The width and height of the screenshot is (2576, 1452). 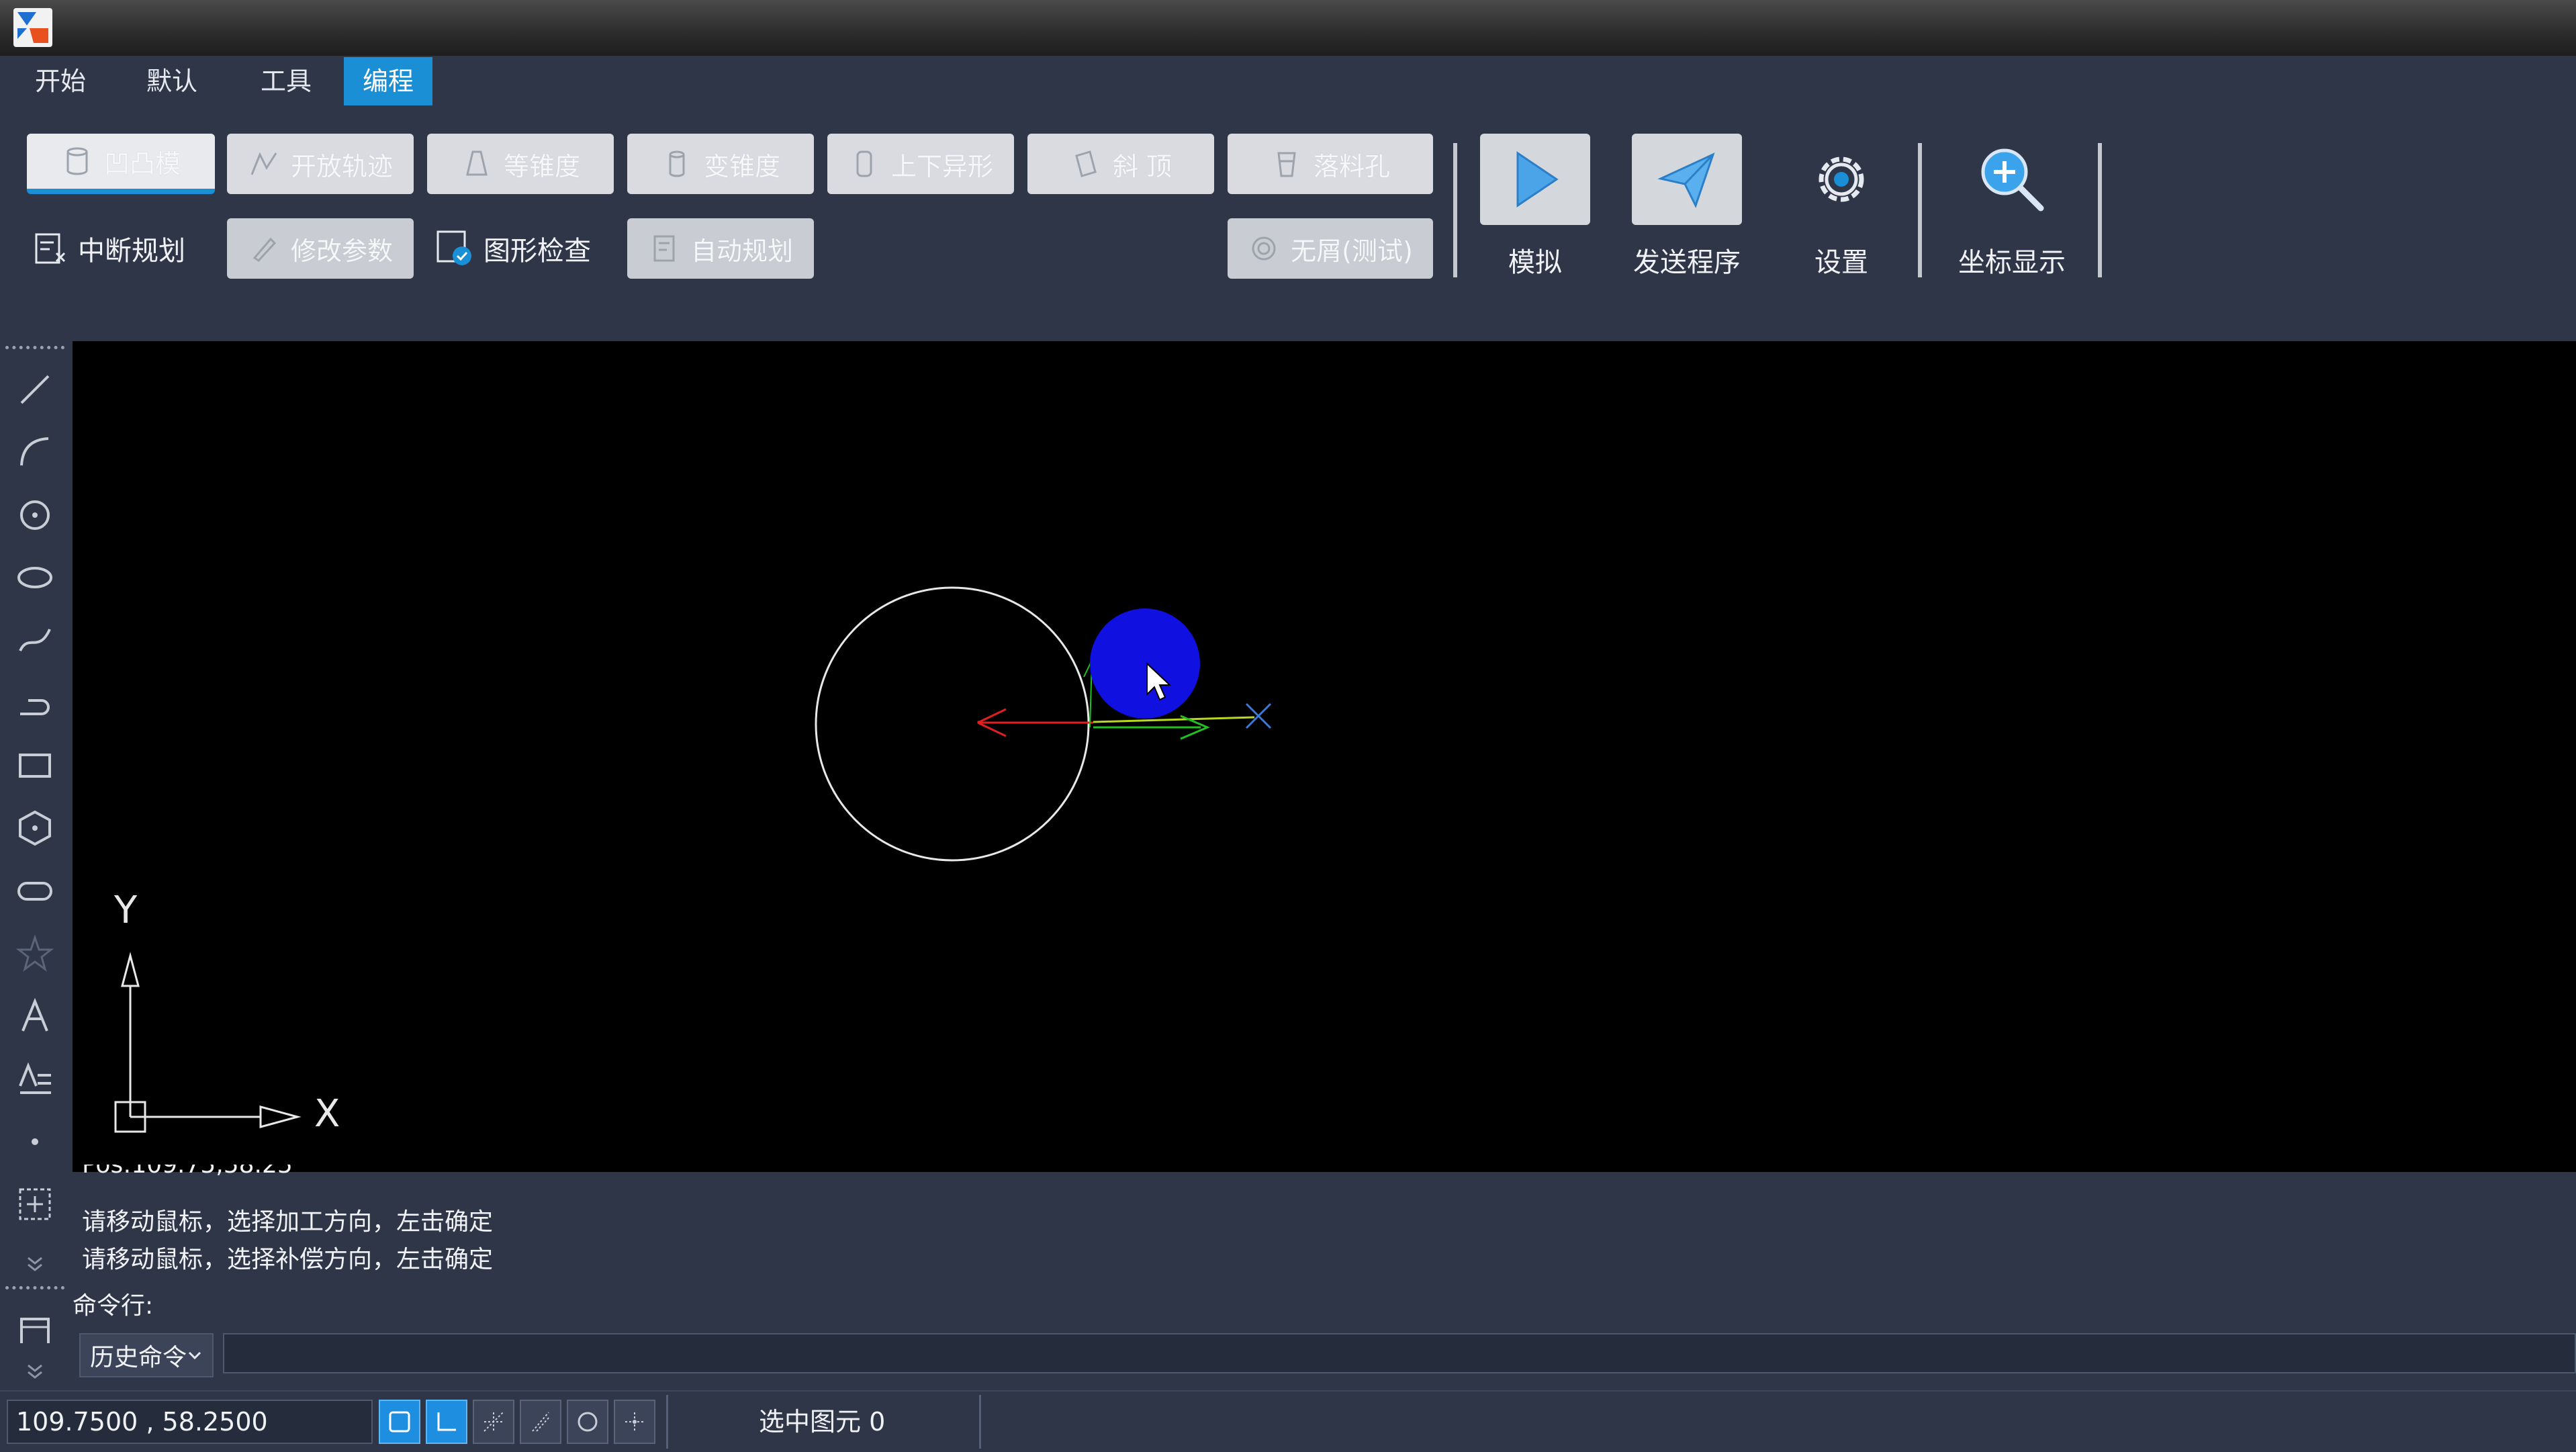 I want to click on polar-toggle, so click(x=540, y=1422).